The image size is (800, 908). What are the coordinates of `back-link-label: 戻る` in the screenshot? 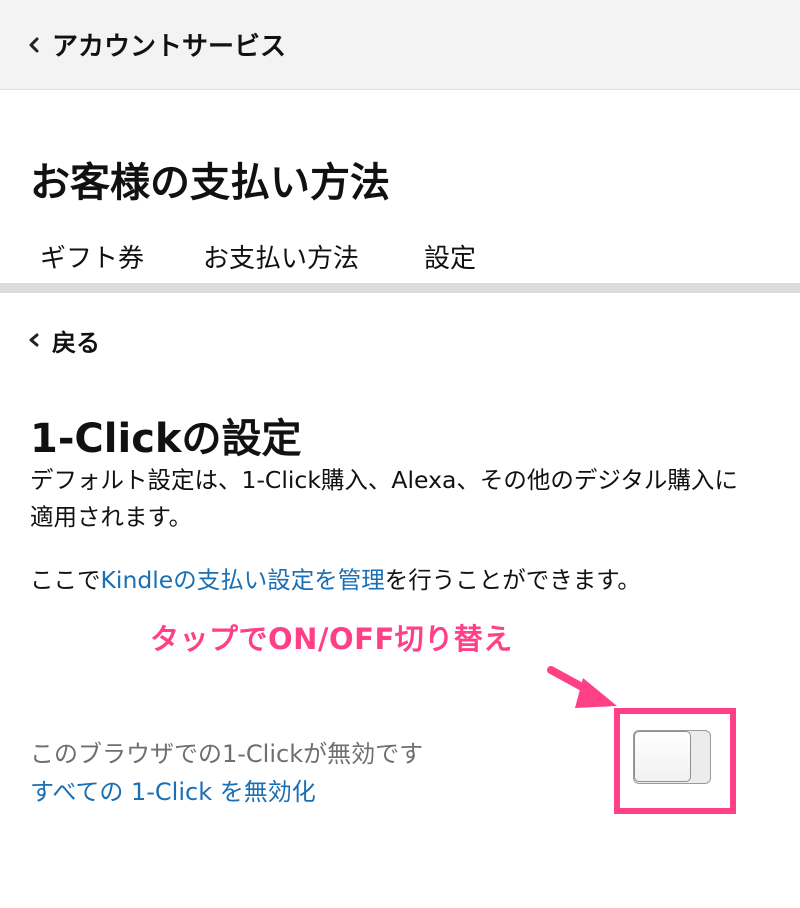 It's located at (76, 340).